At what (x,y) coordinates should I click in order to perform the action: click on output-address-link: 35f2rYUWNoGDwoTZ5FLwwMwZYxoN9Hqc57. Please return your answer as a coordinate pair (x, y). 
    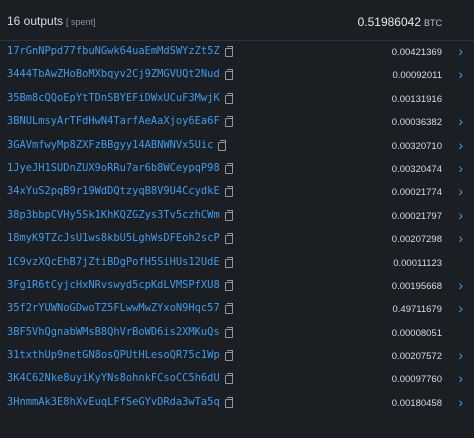
    Looking at the image, I should click on (113, 308).